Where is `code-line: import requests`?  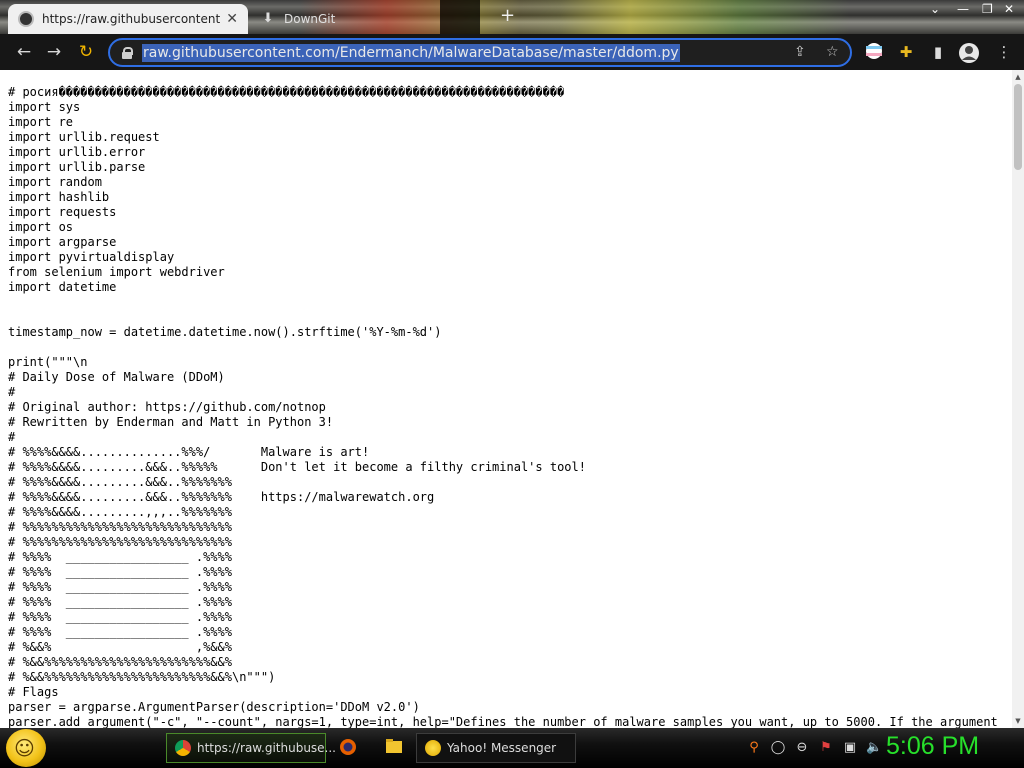
code-line: import requests is located at coordinates (62, 212).